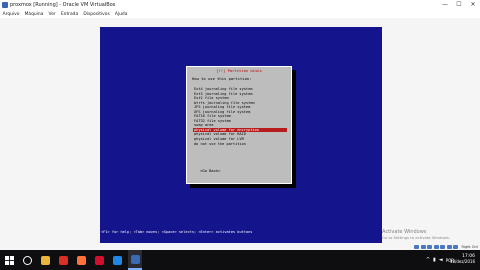 This screenshot has height=270, width=480. What do you see at coordinates (69, 14) in the screenshot?
I see `menu-entrada: Entrada` at bounding box center [69, 14].